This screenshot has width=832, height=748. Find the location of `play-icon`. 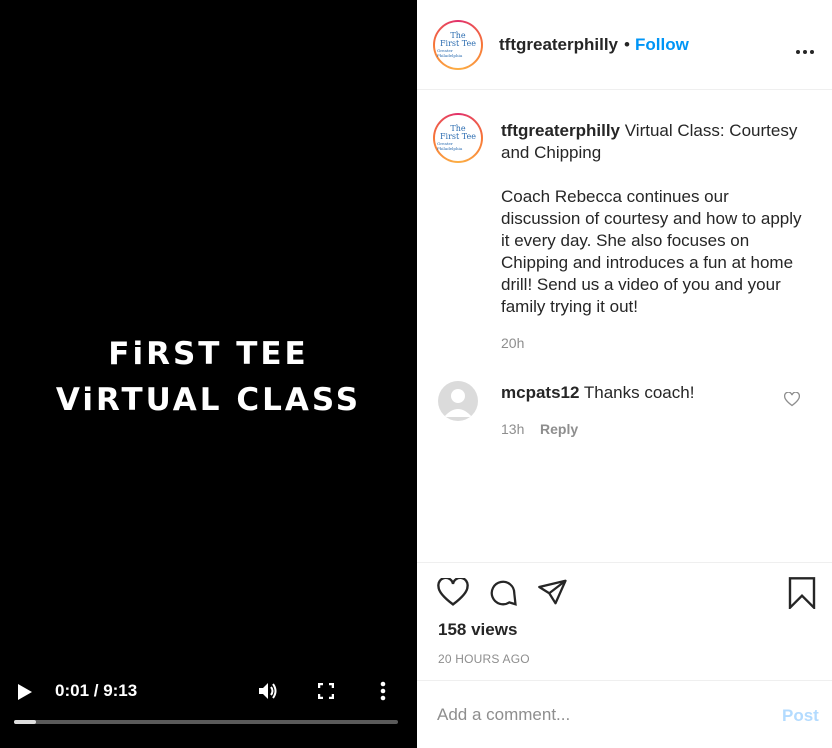

play-icon is located at coordinates (25, 692).